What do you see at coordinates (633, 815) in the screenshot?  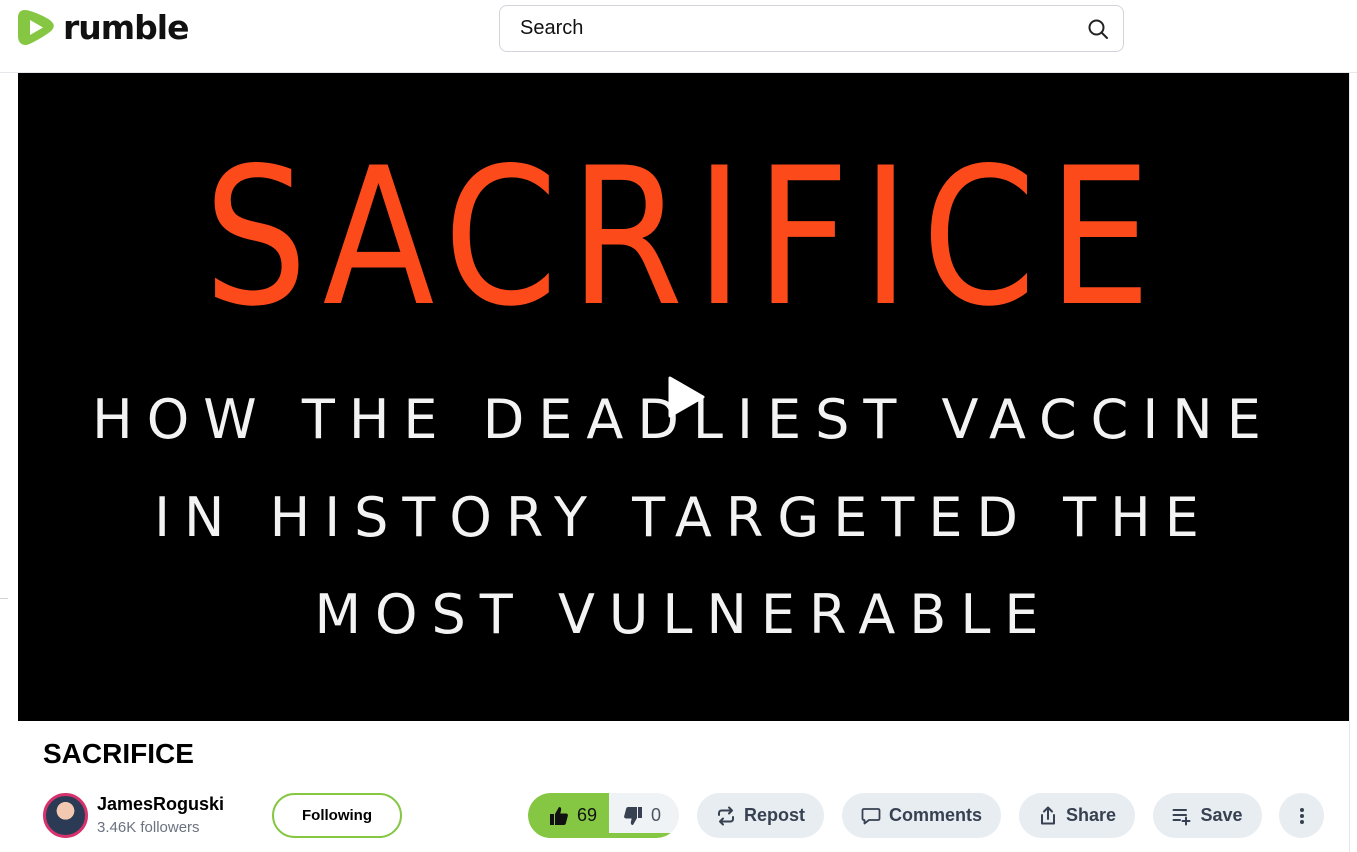 I see `thumbs-down-icon` at bounding box center [633, 815].